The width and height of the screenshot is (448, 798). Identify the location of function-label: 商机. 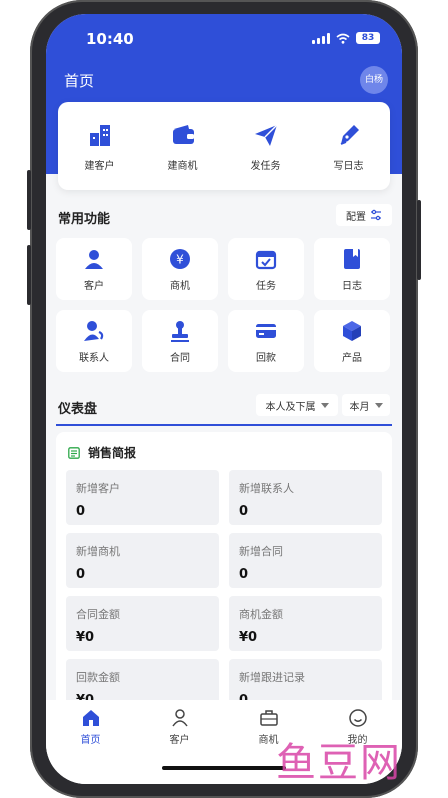
(180, 286).